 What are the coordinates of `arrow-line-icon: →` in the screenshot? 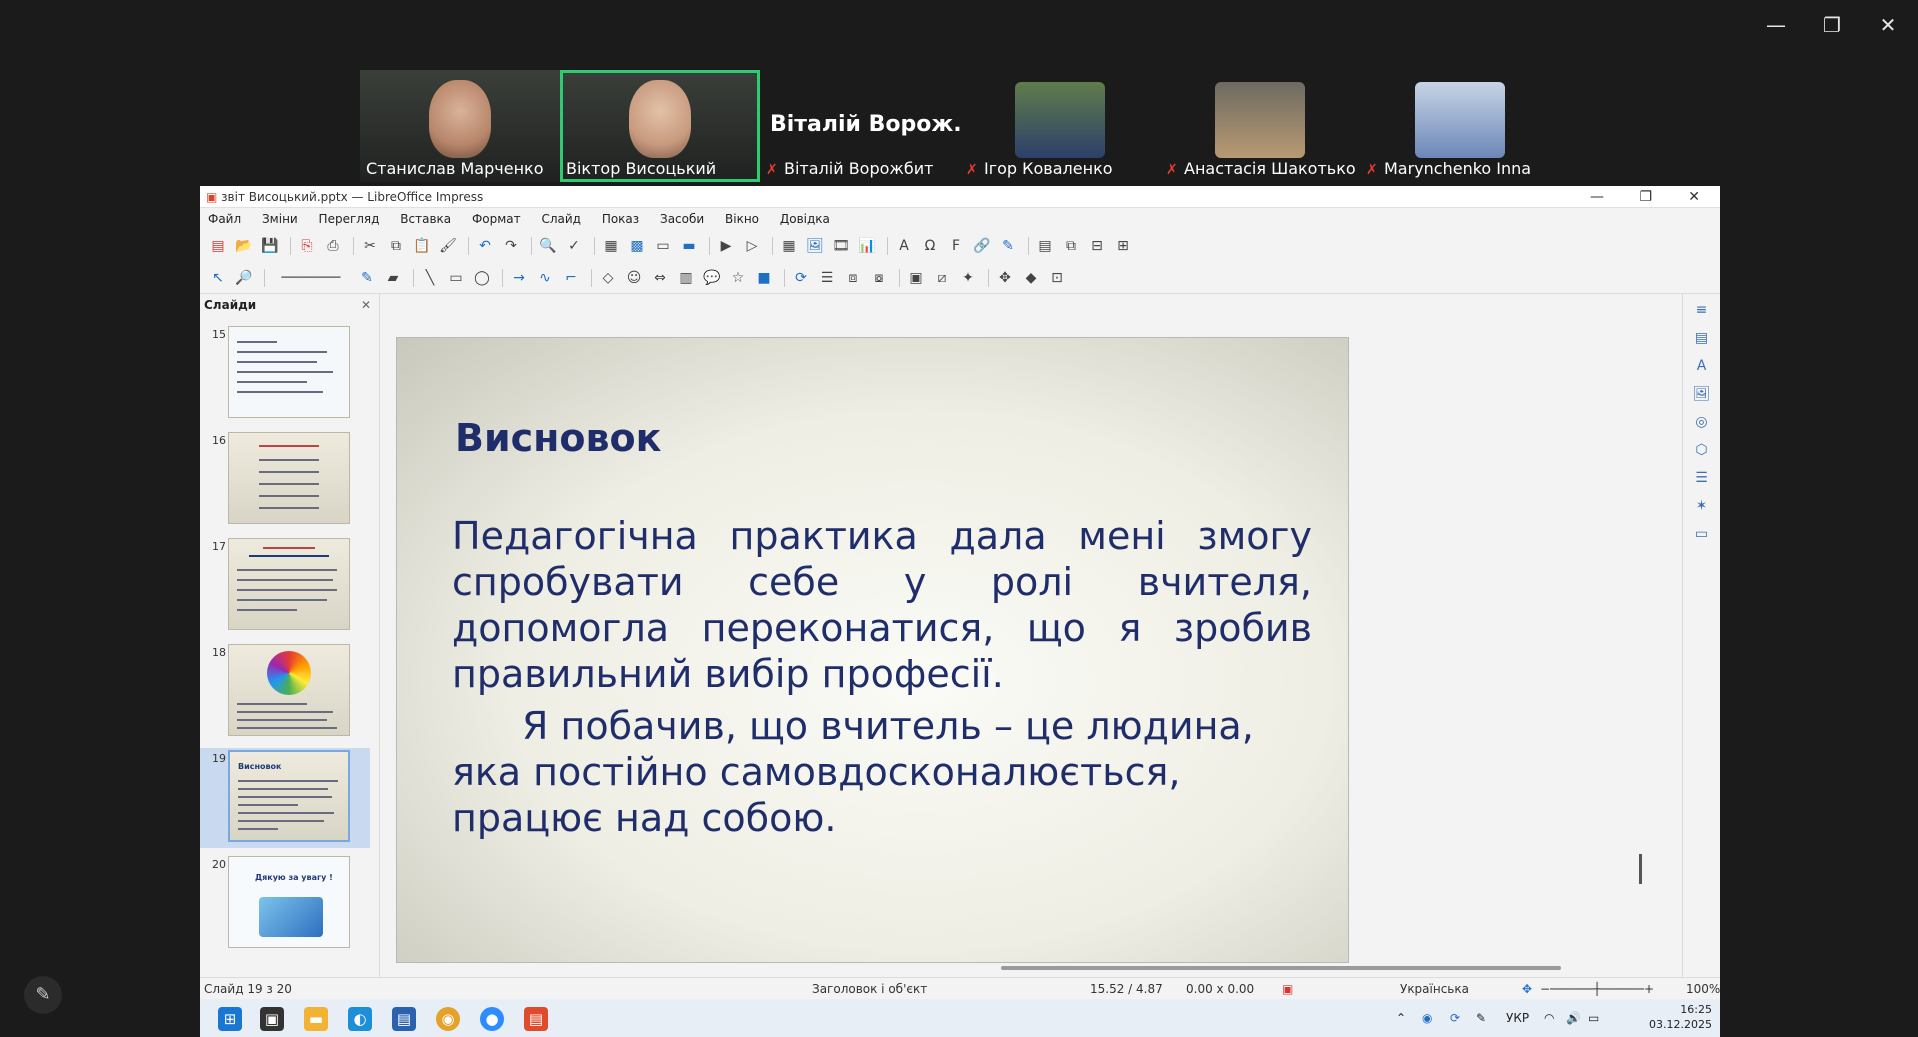 It's located at (519, 278).